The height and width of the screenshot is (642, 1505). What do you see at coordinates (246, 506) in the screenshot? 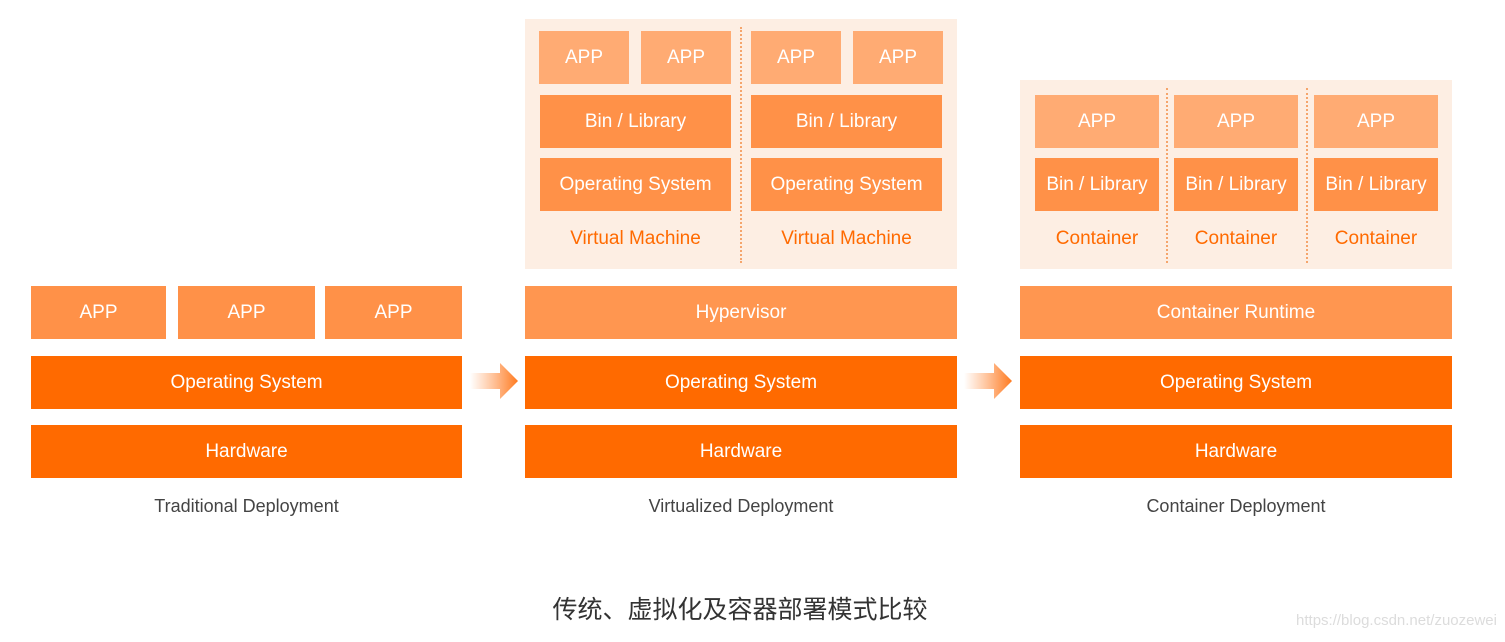
I see `traditional-caption: Traditional Deployment` at bounding box center [246, 506].